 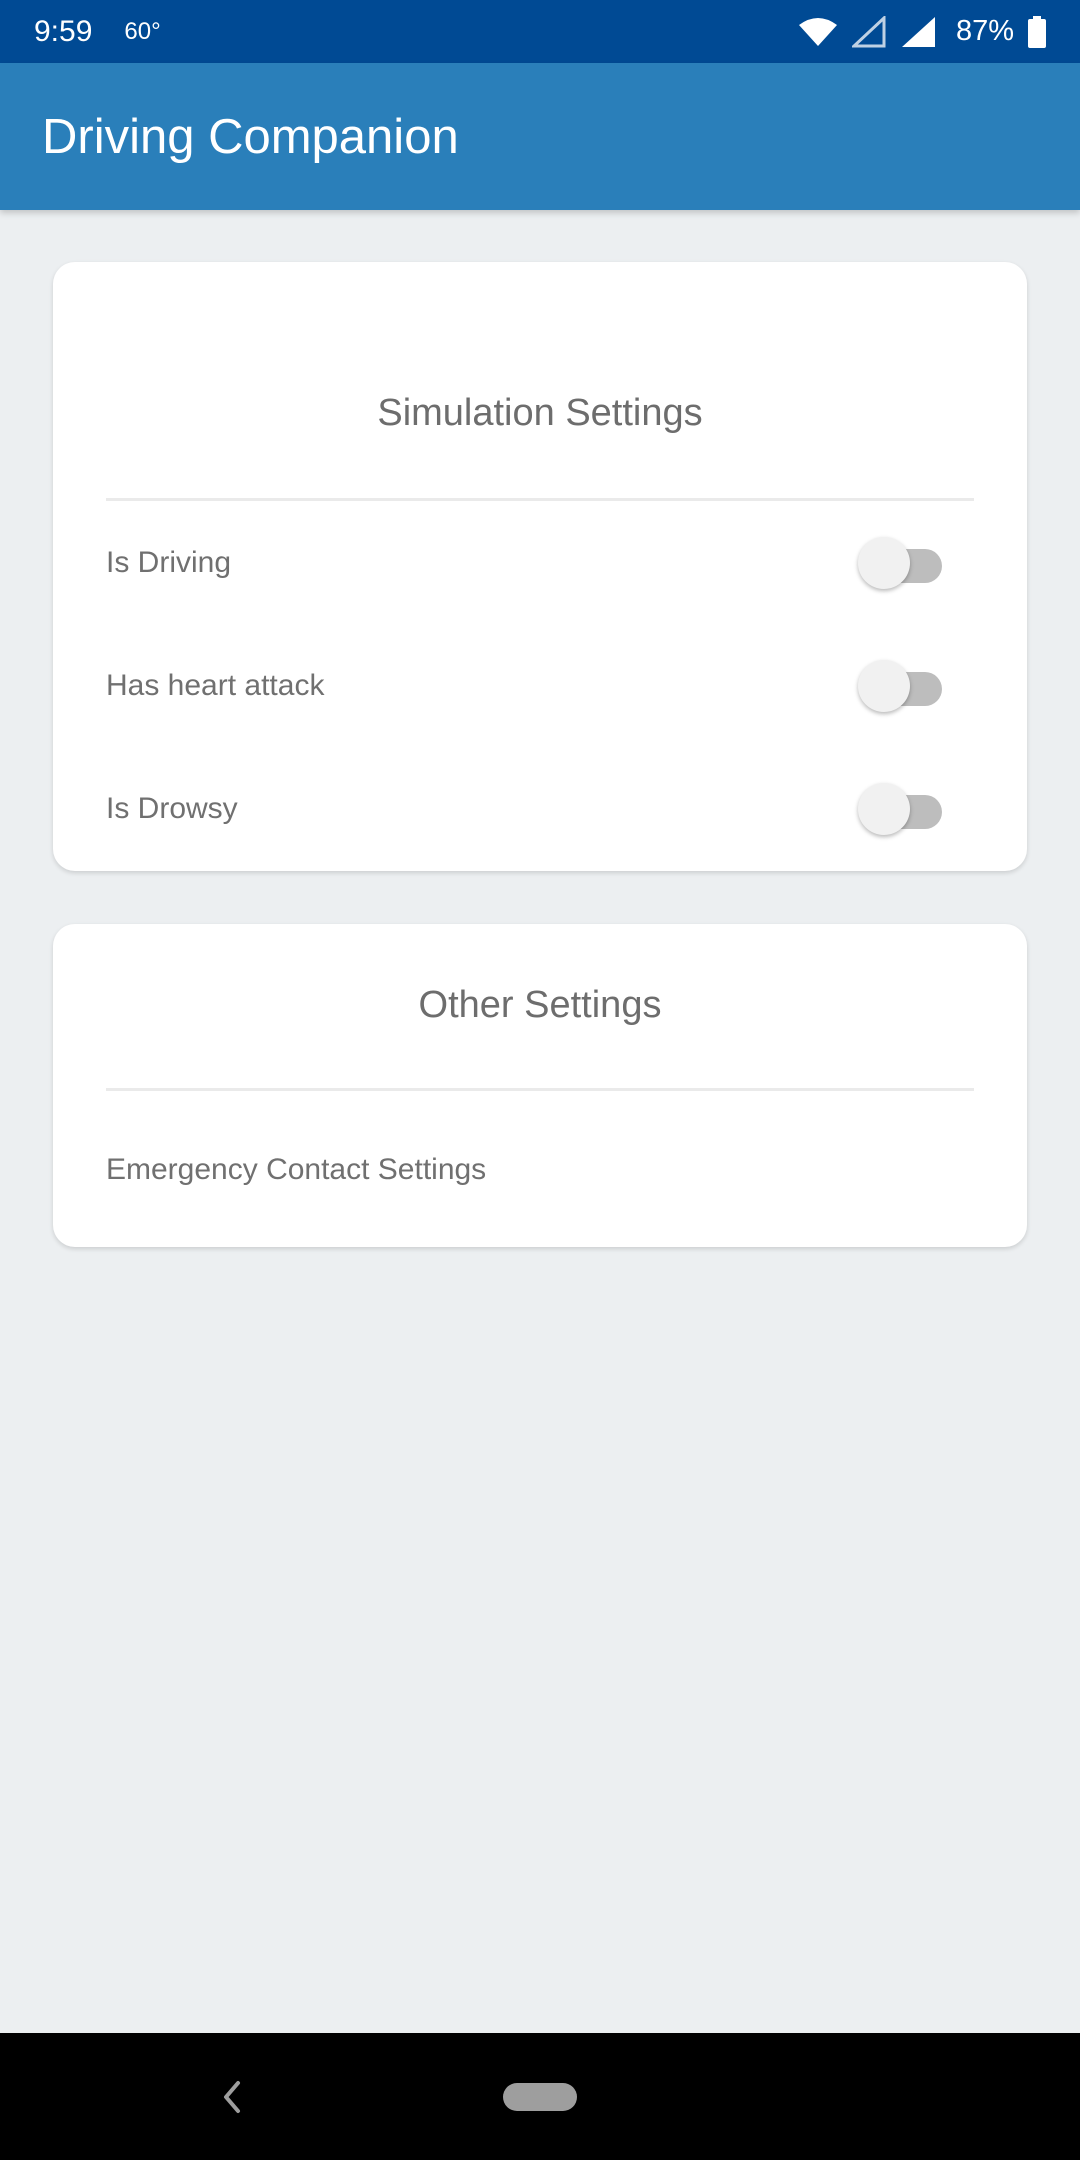 I want to click on battery-percent: 87%, so click(x=984, y=31).